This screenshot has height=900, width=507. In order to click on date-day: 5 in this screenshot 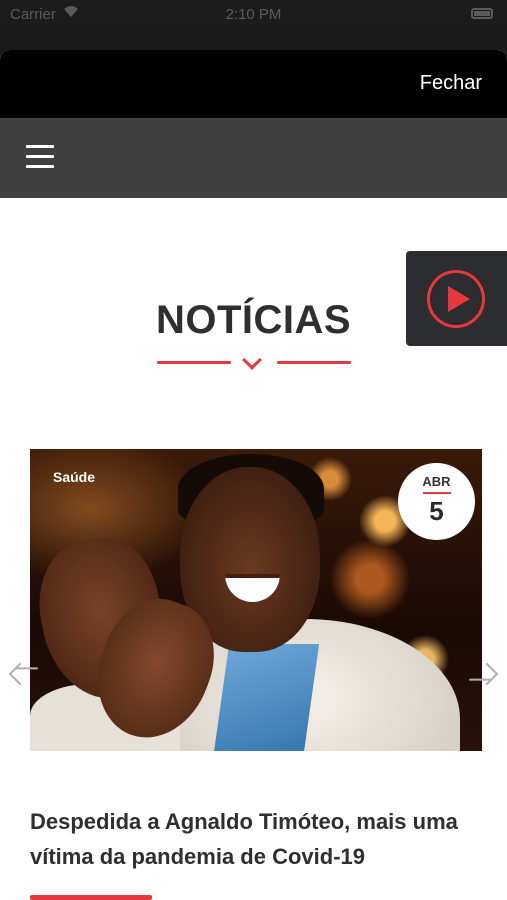, I will do `click(436, 511)`.